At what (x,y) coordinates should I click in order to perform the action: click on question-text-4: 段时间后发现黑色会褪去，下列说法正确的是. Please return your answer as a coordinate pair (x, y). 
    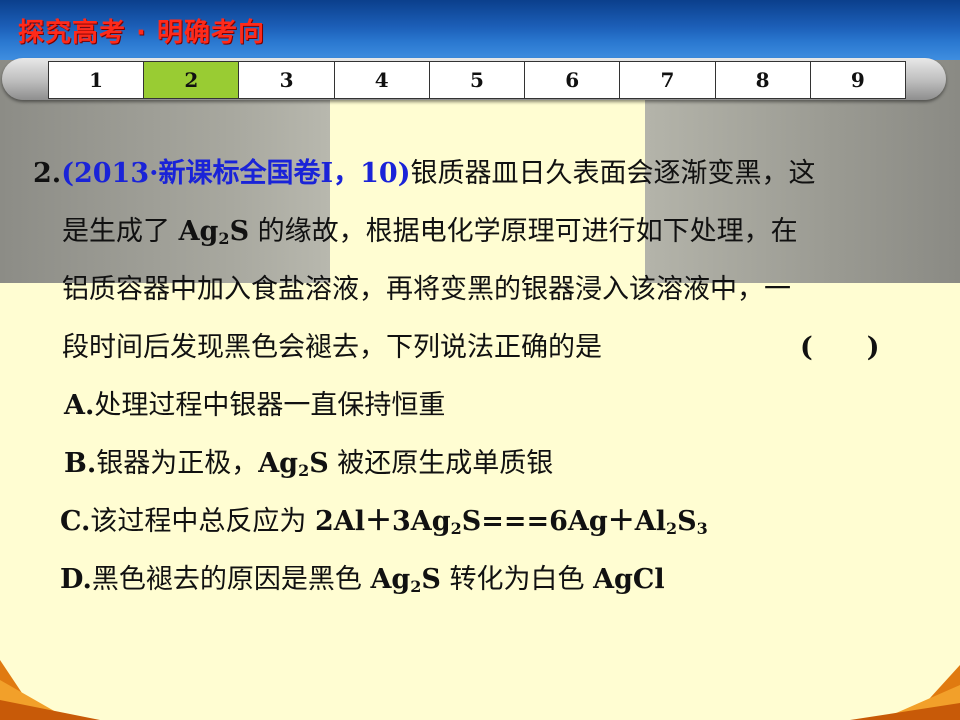
    Looking at the image, I should click on (332, 347).